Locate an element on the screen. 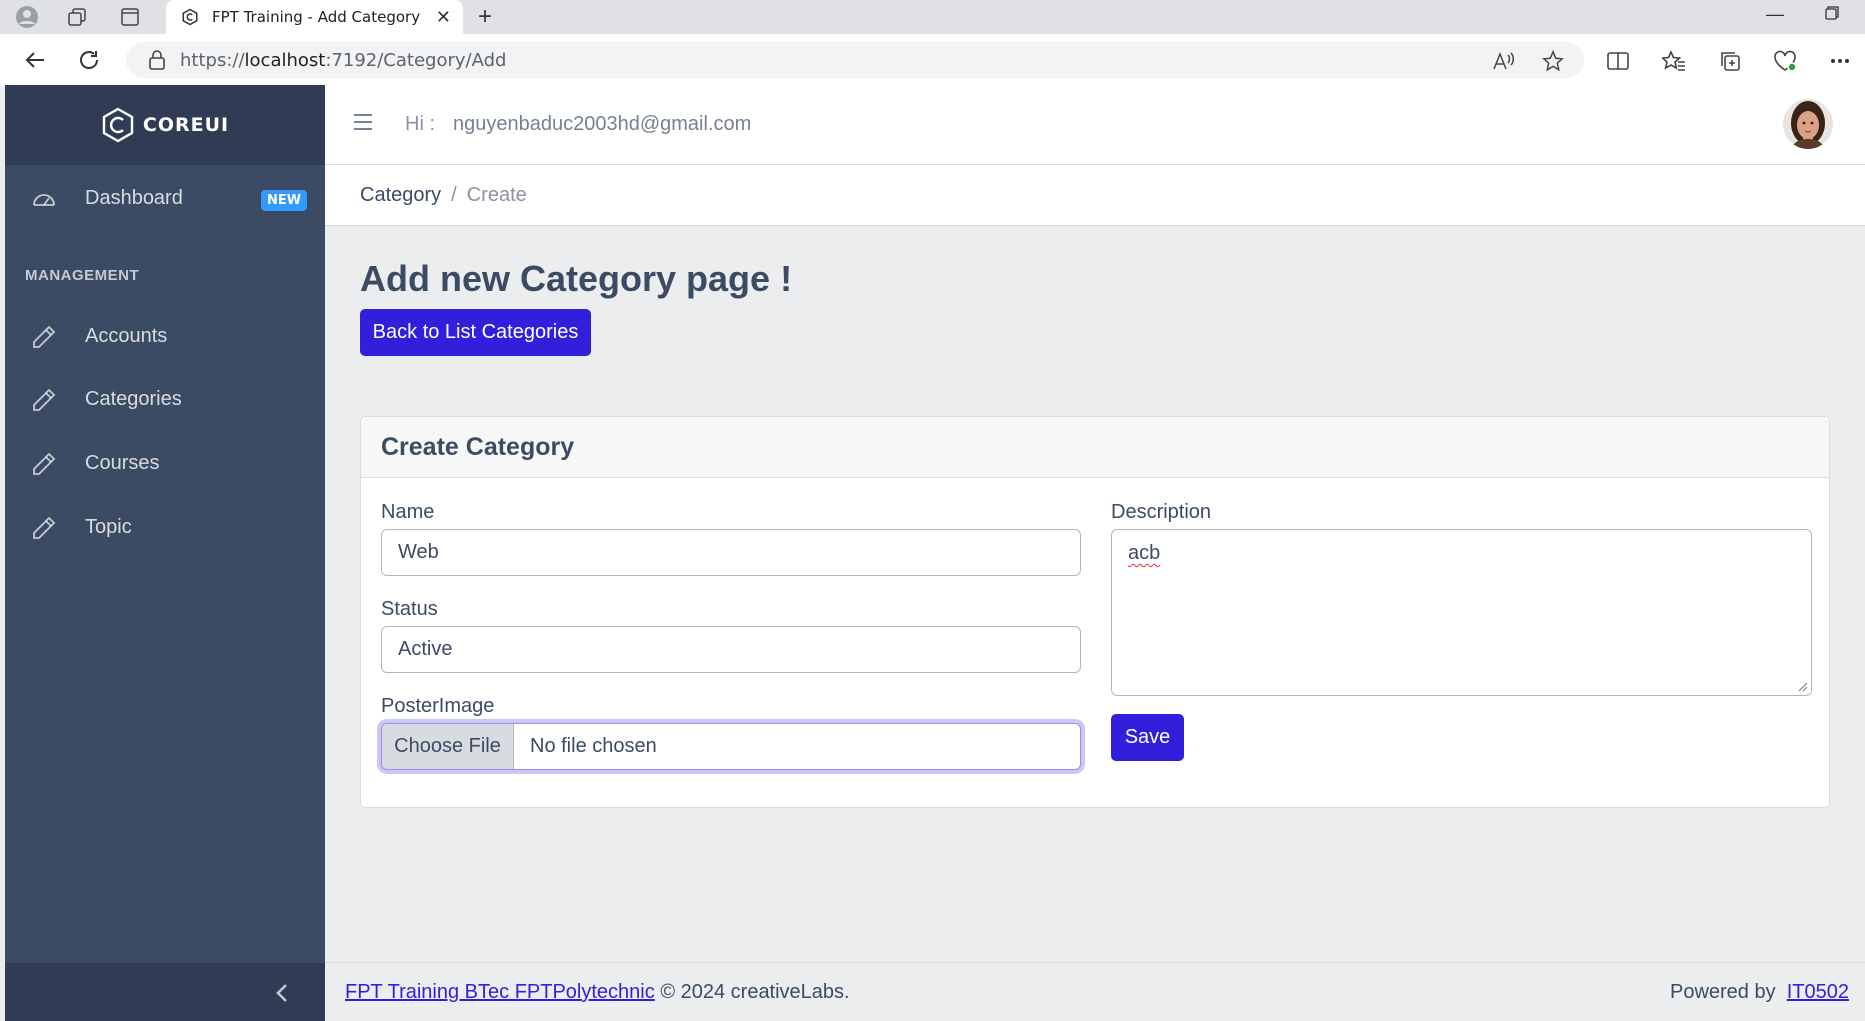 The width and height of the screenshot is (1865, 1021). more-options-icon is located at coordinates (1840, 61).